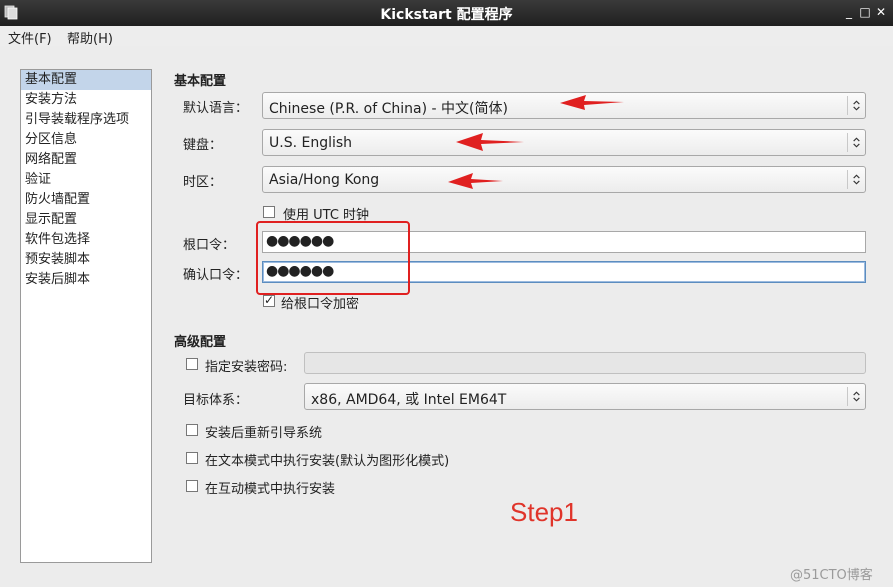  I want to click on step-label: Step1, so click(544, 512).